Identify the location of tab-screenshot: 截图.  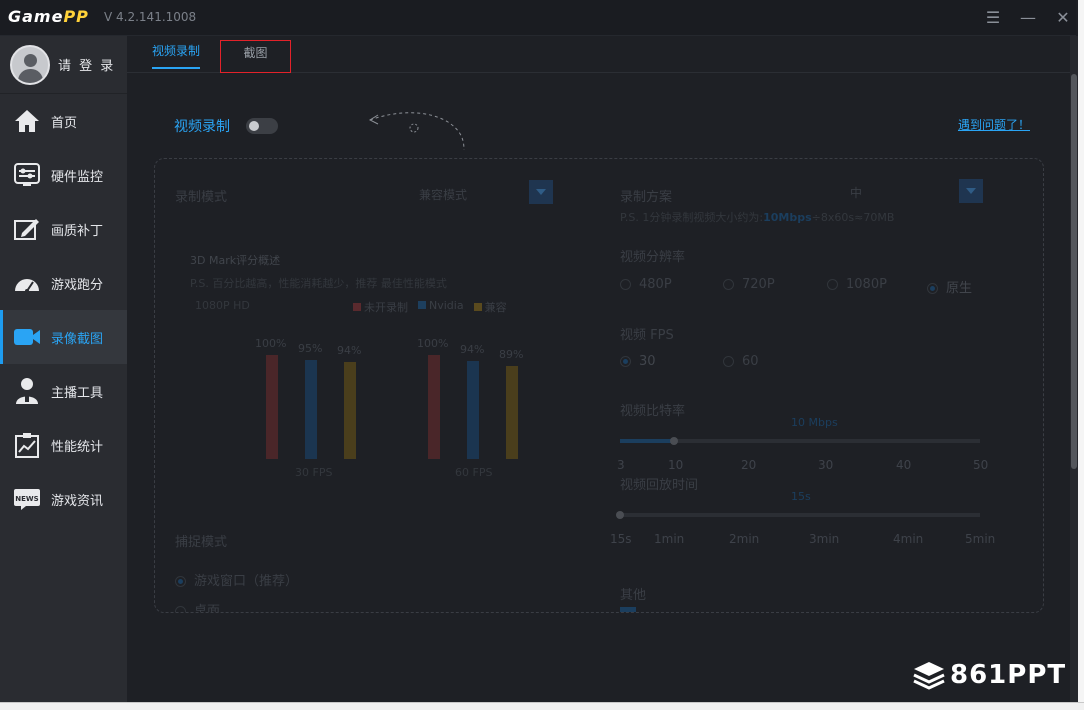
(255, 56).